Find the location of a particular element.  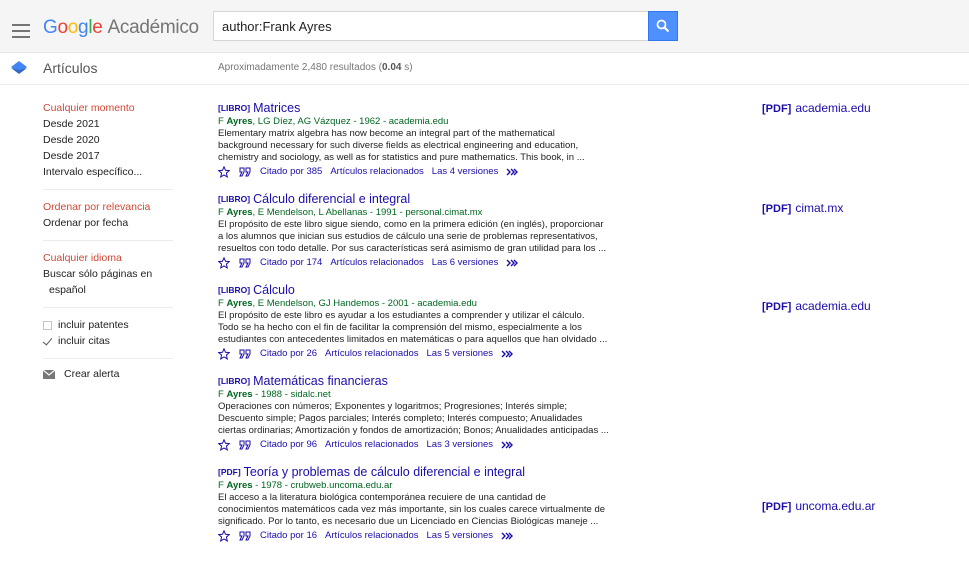

section-title: Artículos is located at coordinates (70, 68).